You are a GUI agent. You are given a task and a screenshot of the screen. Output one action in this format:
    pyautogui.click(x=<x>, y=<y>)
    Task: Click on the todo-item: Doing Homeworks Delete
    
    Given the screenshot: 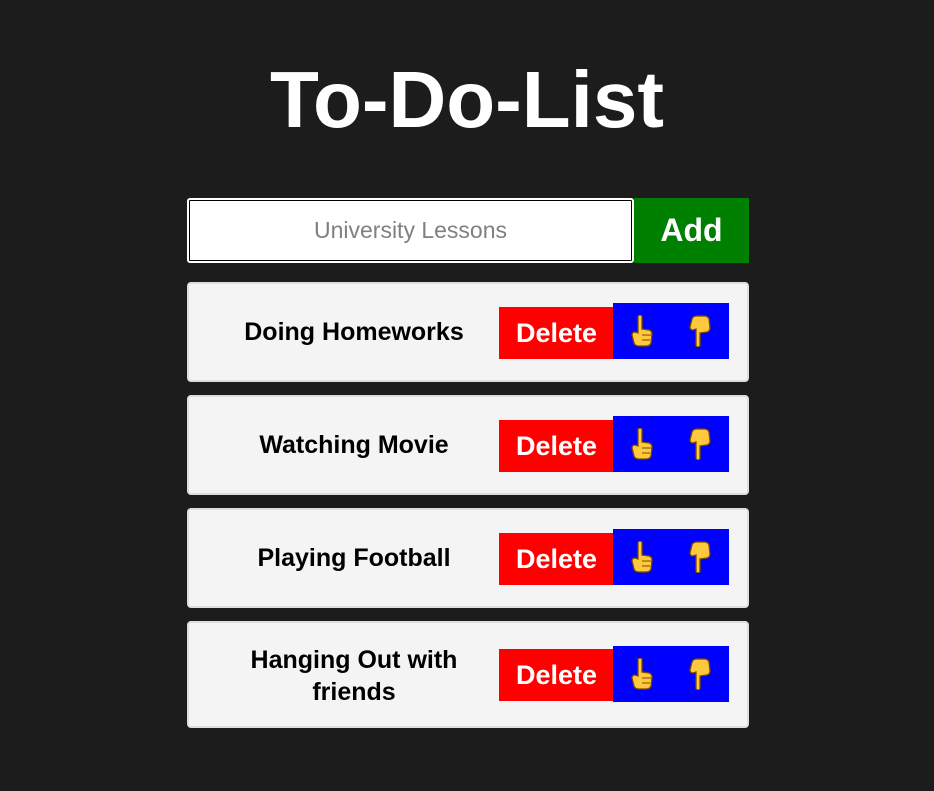 What is the action you would take?
    pyautogui.click(x=468, y=332)
    